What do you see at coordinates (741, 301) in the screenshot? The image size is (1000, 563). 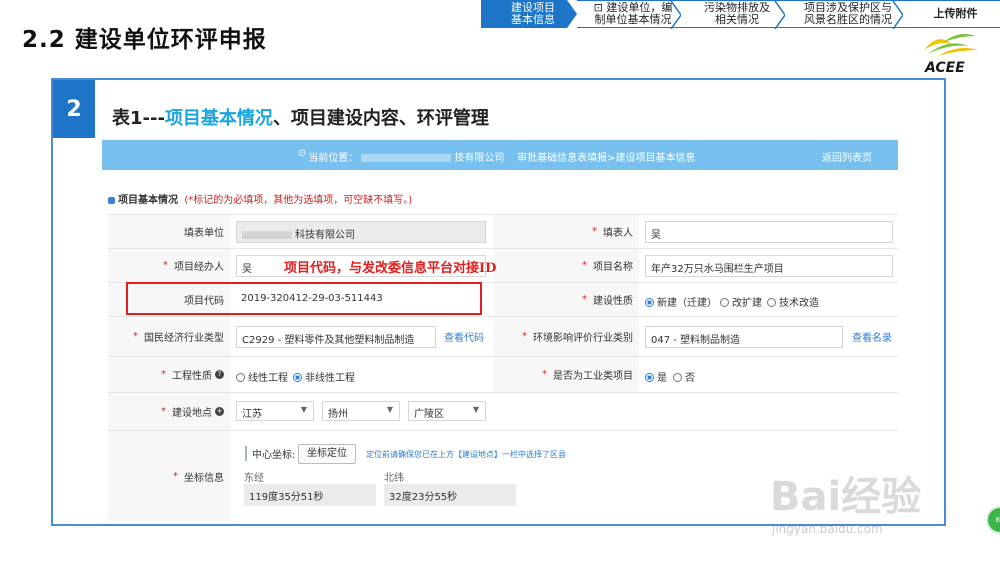 I see `nature-radio-expand: 改扩建` at bounding box center [741, 301].